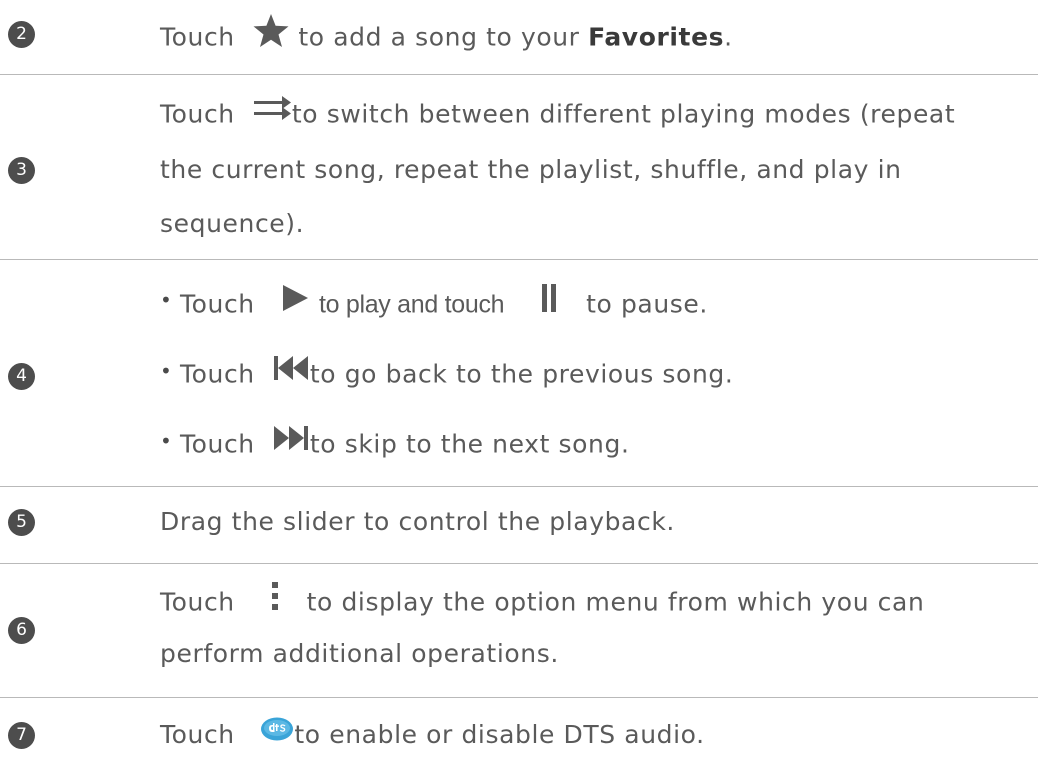 Image resolution: width=1038 pixels, height=758 pixels. What do you see at coordinates (521, 374) in the screenshot?
I see `step-4-prev-desc: to go back to the previous song.` at bounding box center [521, 374].